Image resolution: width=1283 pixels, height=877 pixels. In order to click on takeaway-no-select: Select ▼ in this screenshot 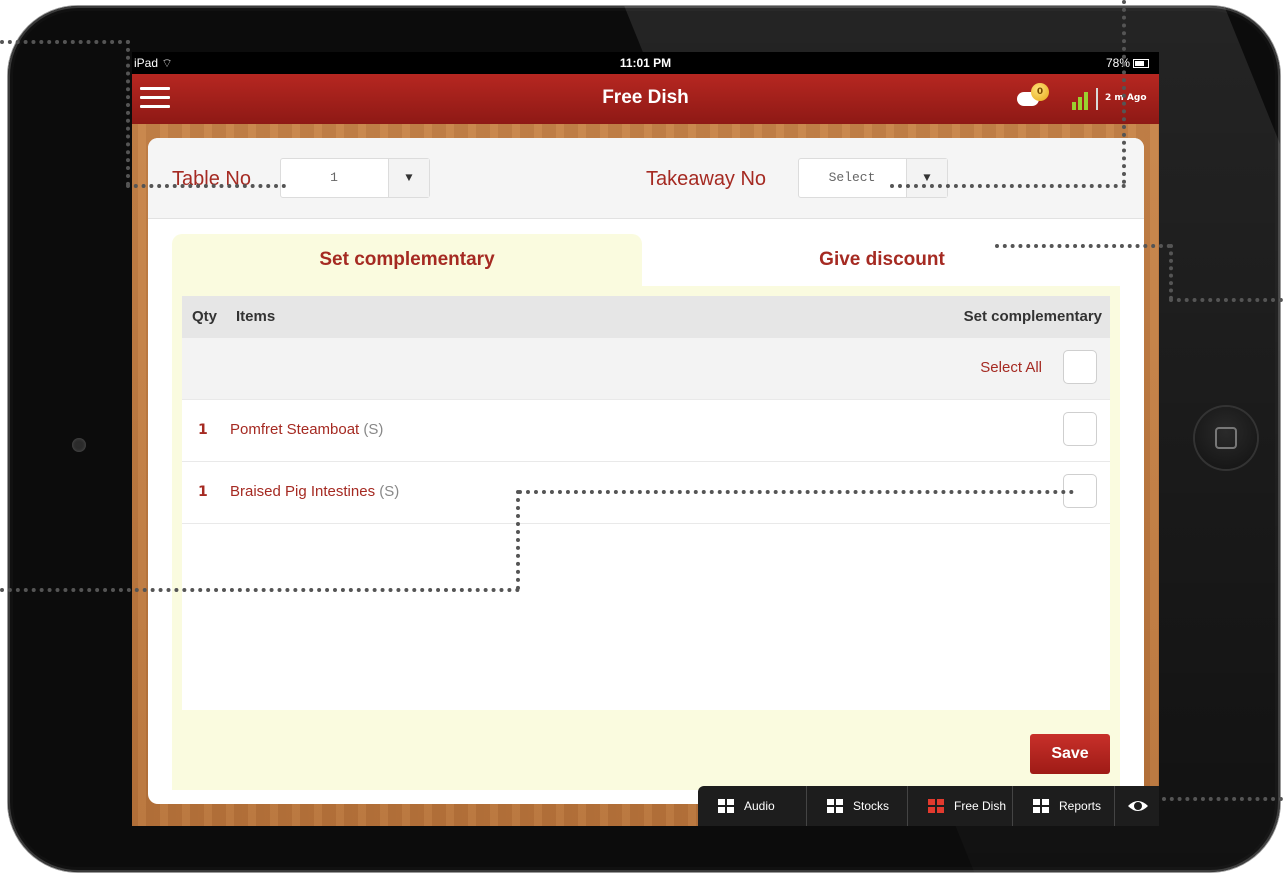, I will do `click(873, 178)`.